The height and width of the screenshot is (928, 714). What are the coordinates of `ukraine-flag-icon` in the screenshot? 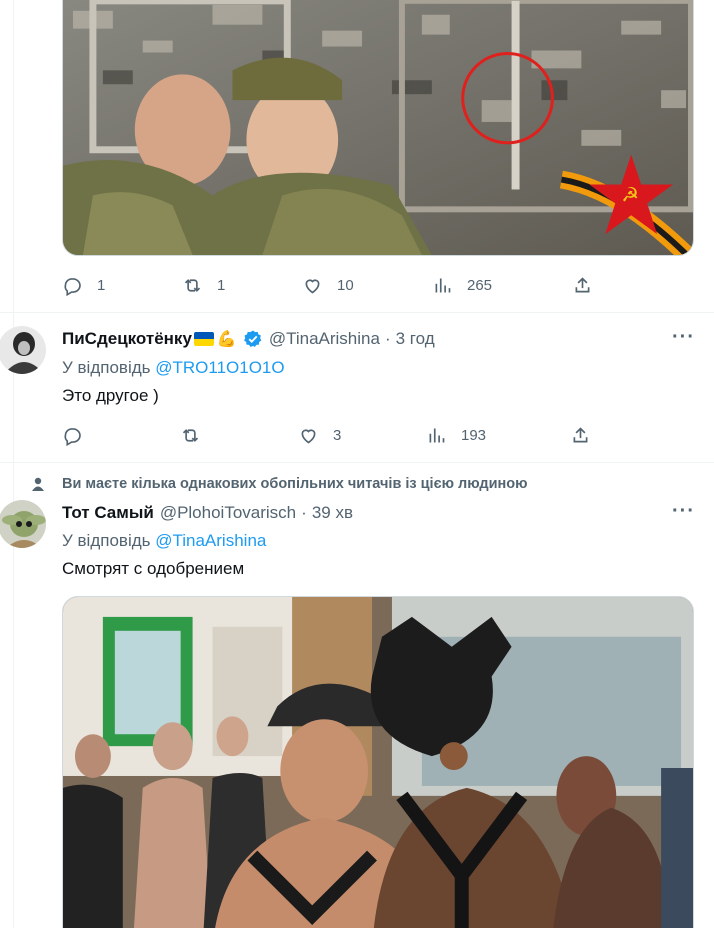 It's located at (203, 339).